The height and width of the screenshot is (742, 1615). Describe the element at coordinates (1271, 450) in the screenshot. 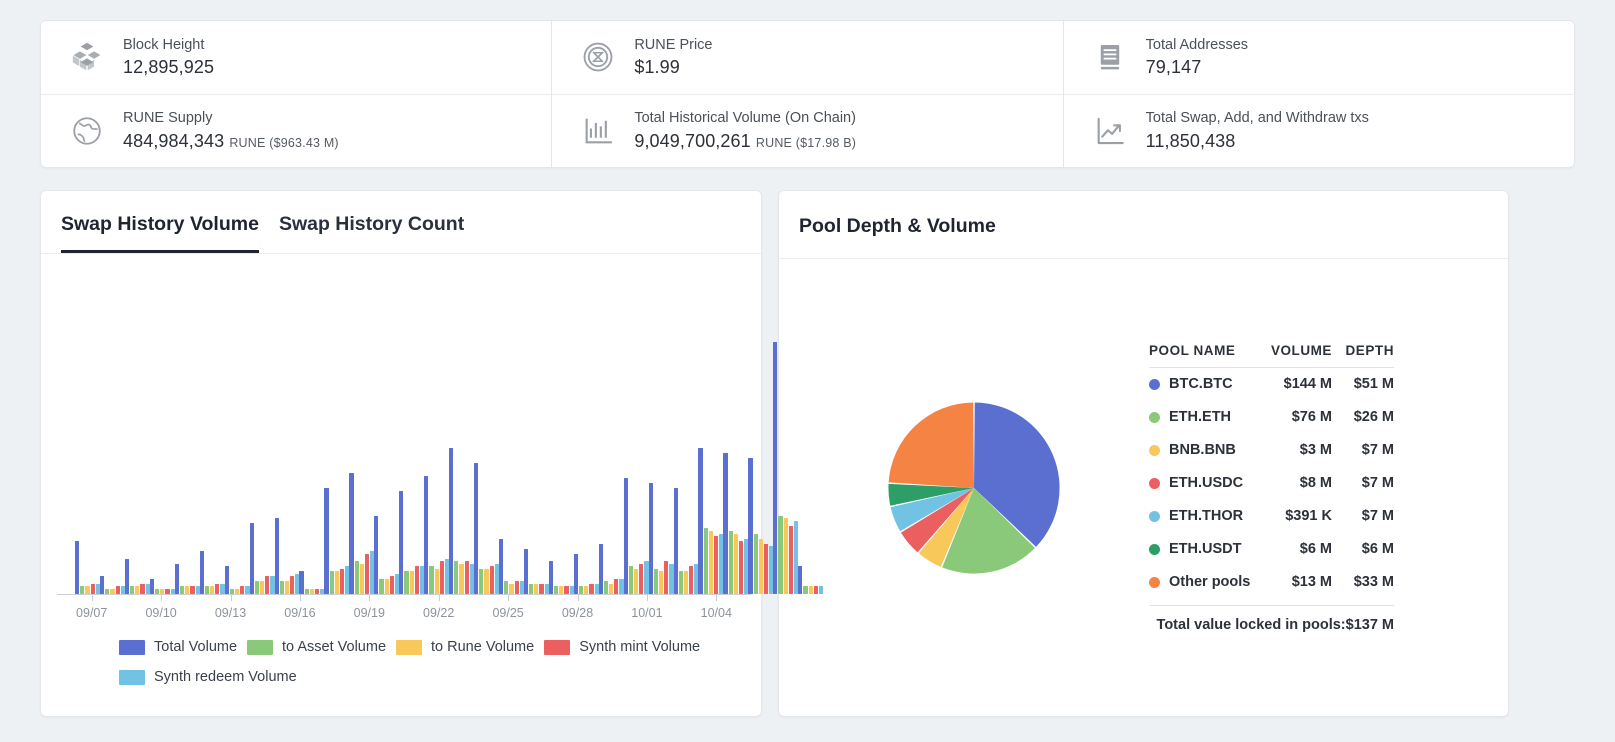

I see `table-row: BNB.BNB $3 M $7 M` at that location.